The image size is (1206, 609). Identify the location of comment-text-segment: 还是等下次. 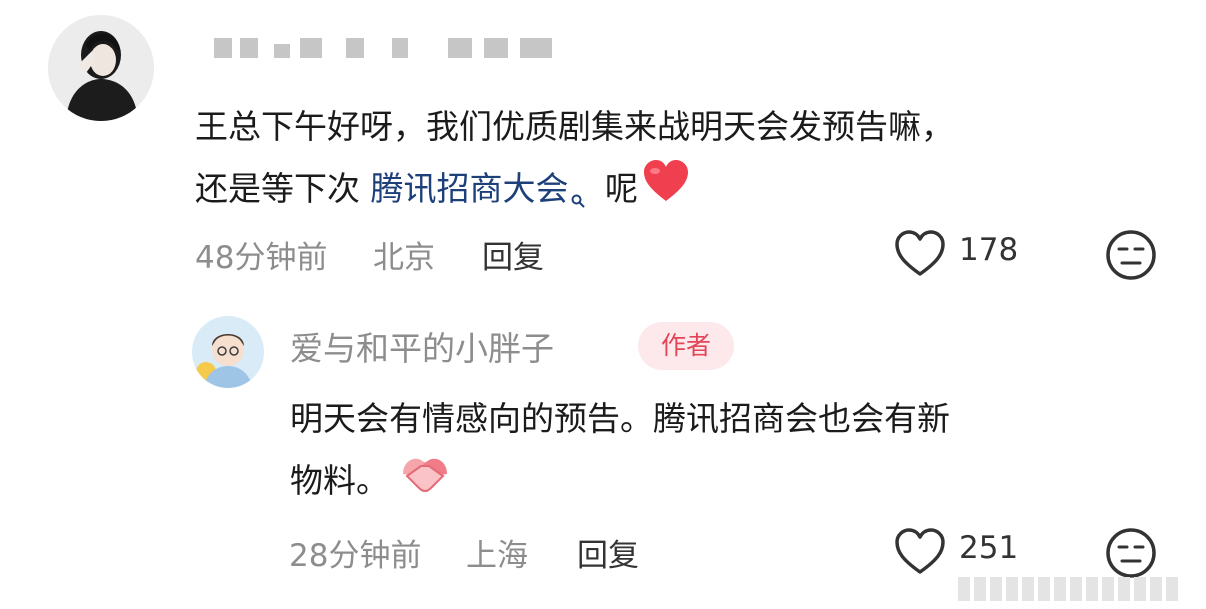
(283, 188).